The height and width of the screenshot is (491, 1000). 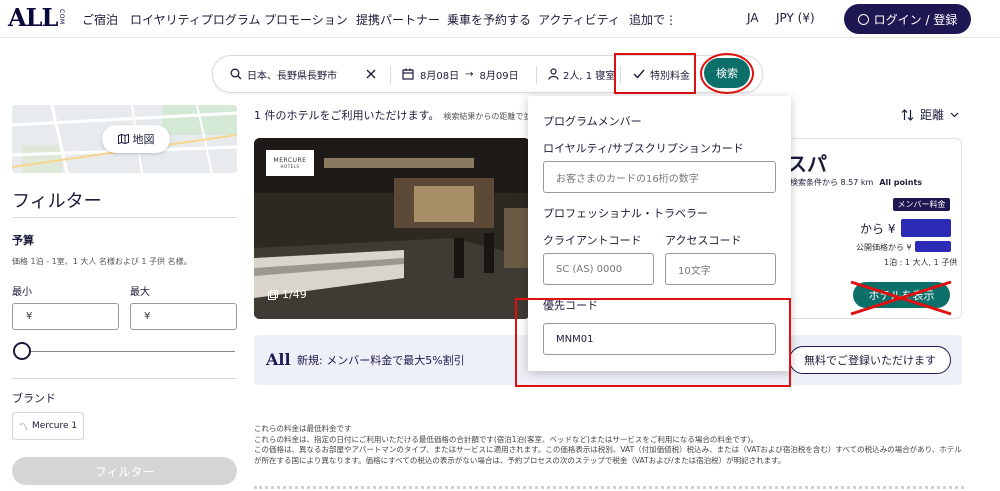 What do you see at coordinates (954, 114) in the screenshot?
I see `chevron-down-icon` at bounding box center [954, 114].